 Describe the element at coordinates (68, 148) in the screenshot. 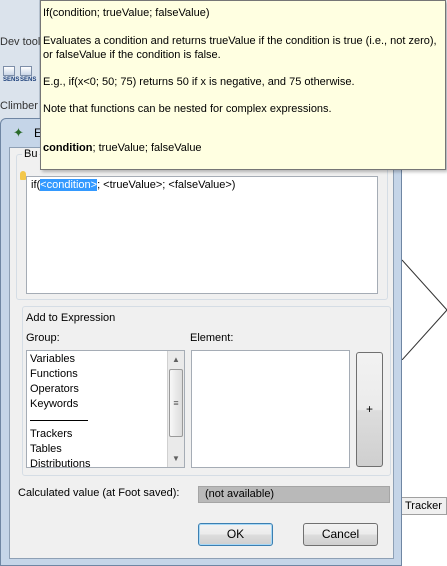

I see `tooltip-param-current: condition` at that location.